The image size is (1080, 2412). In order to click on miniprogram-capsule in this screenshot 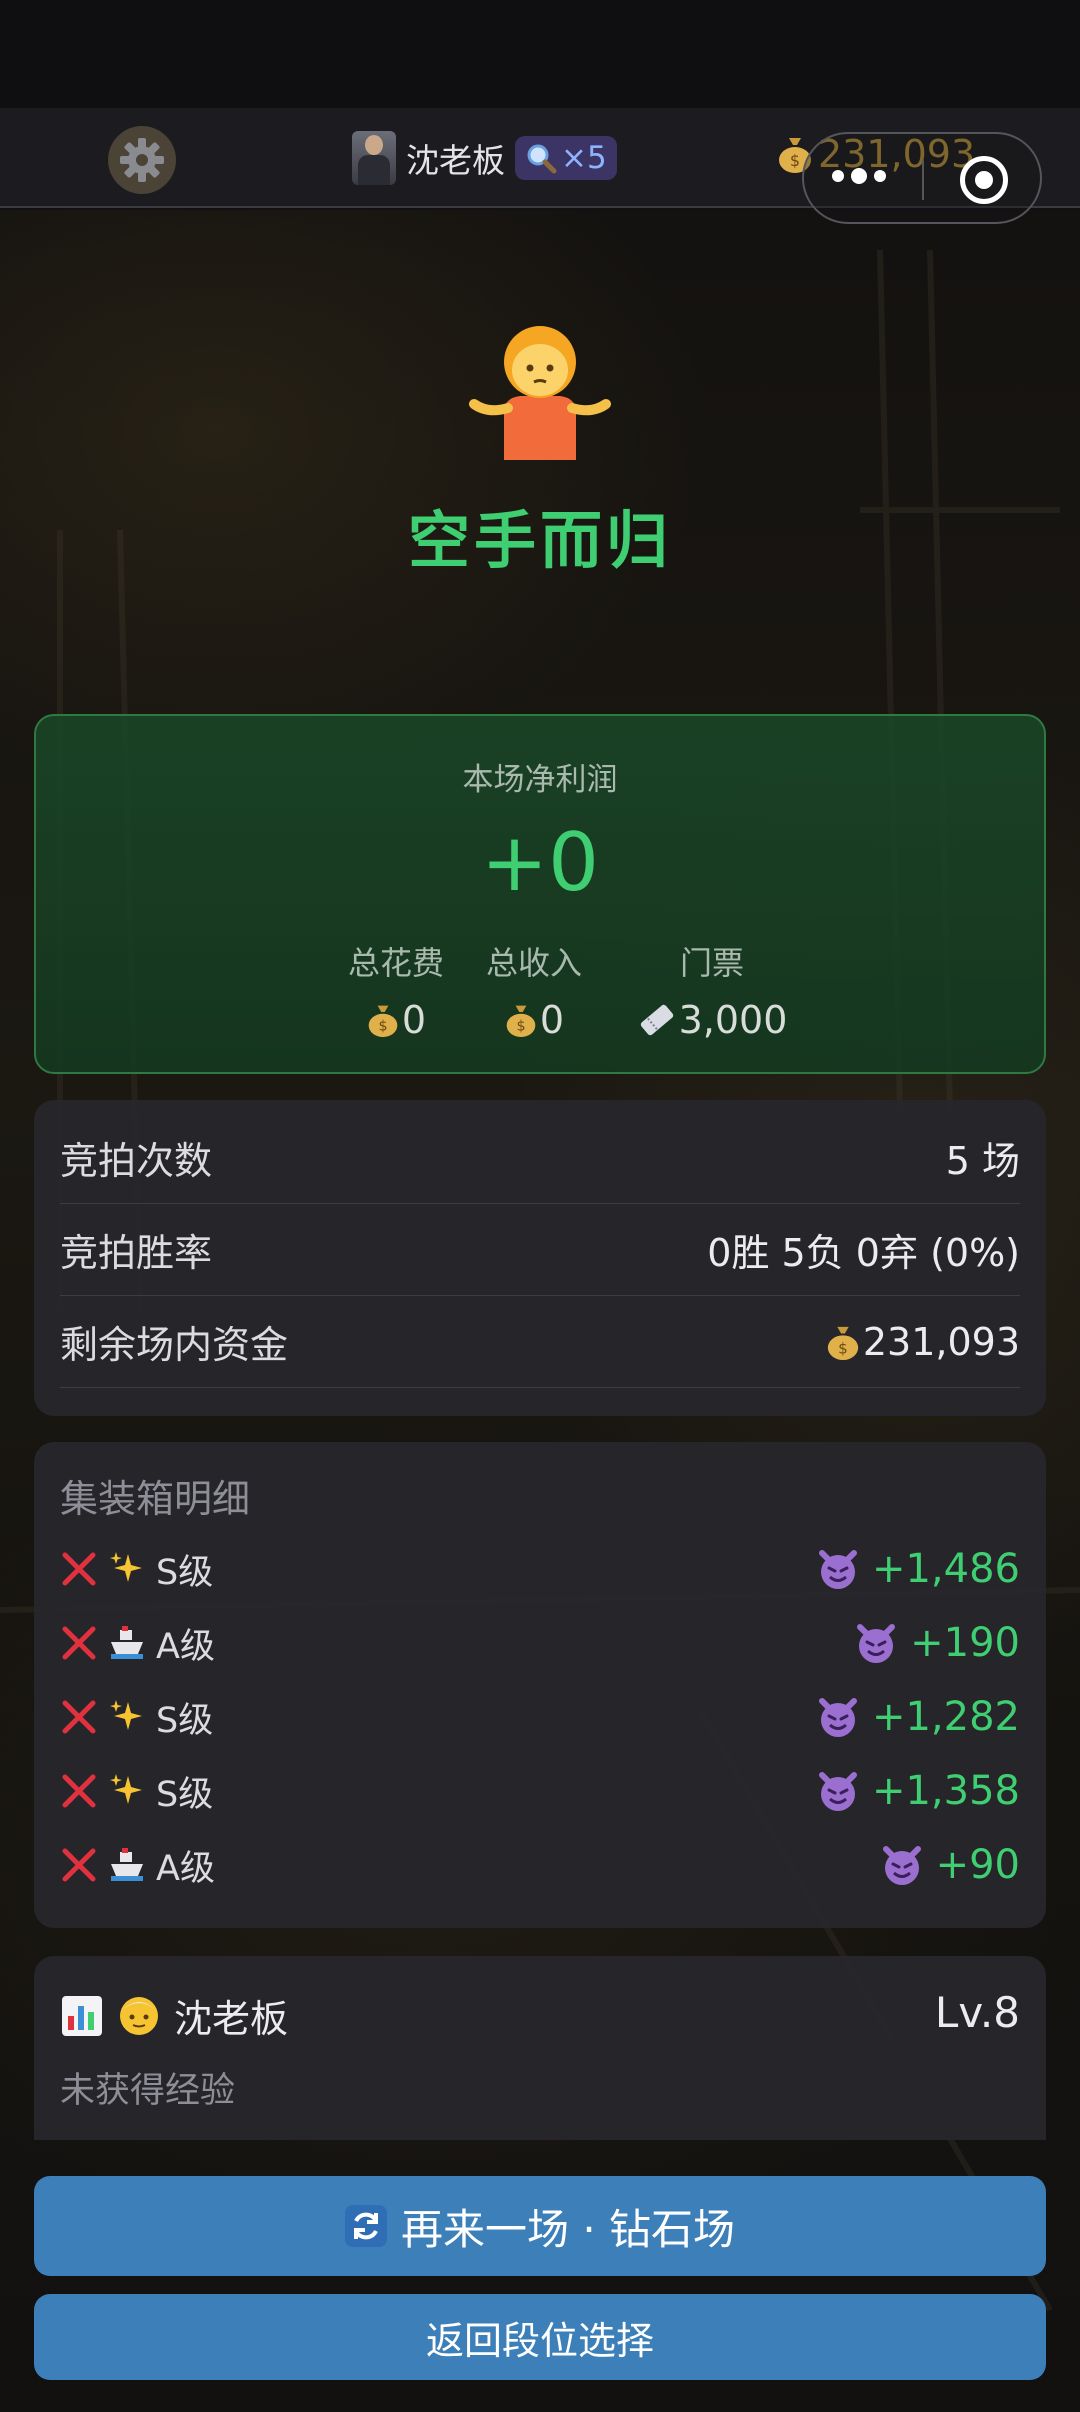, I will do `click(922, 178)`.